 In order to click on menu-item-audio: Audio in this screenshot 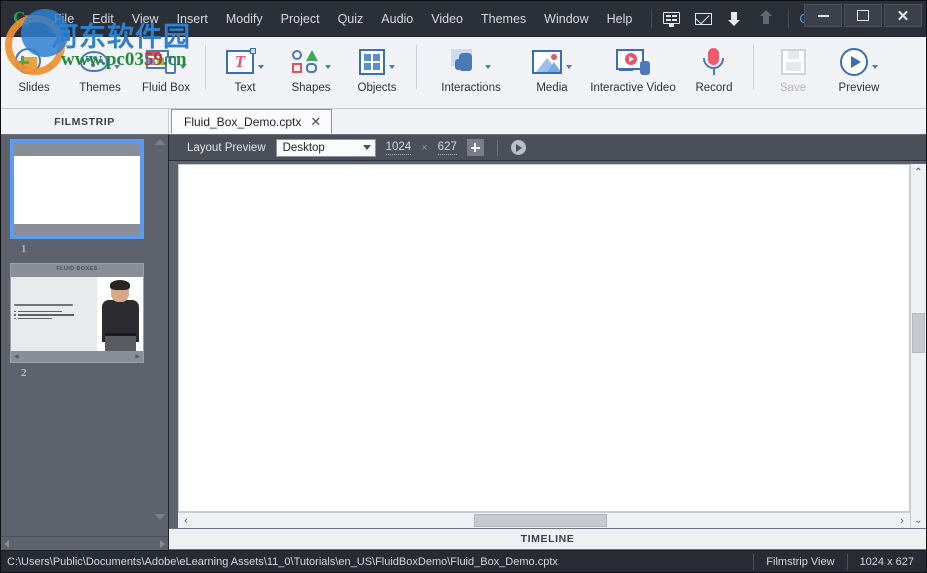, I will do `click(397, 19)`.